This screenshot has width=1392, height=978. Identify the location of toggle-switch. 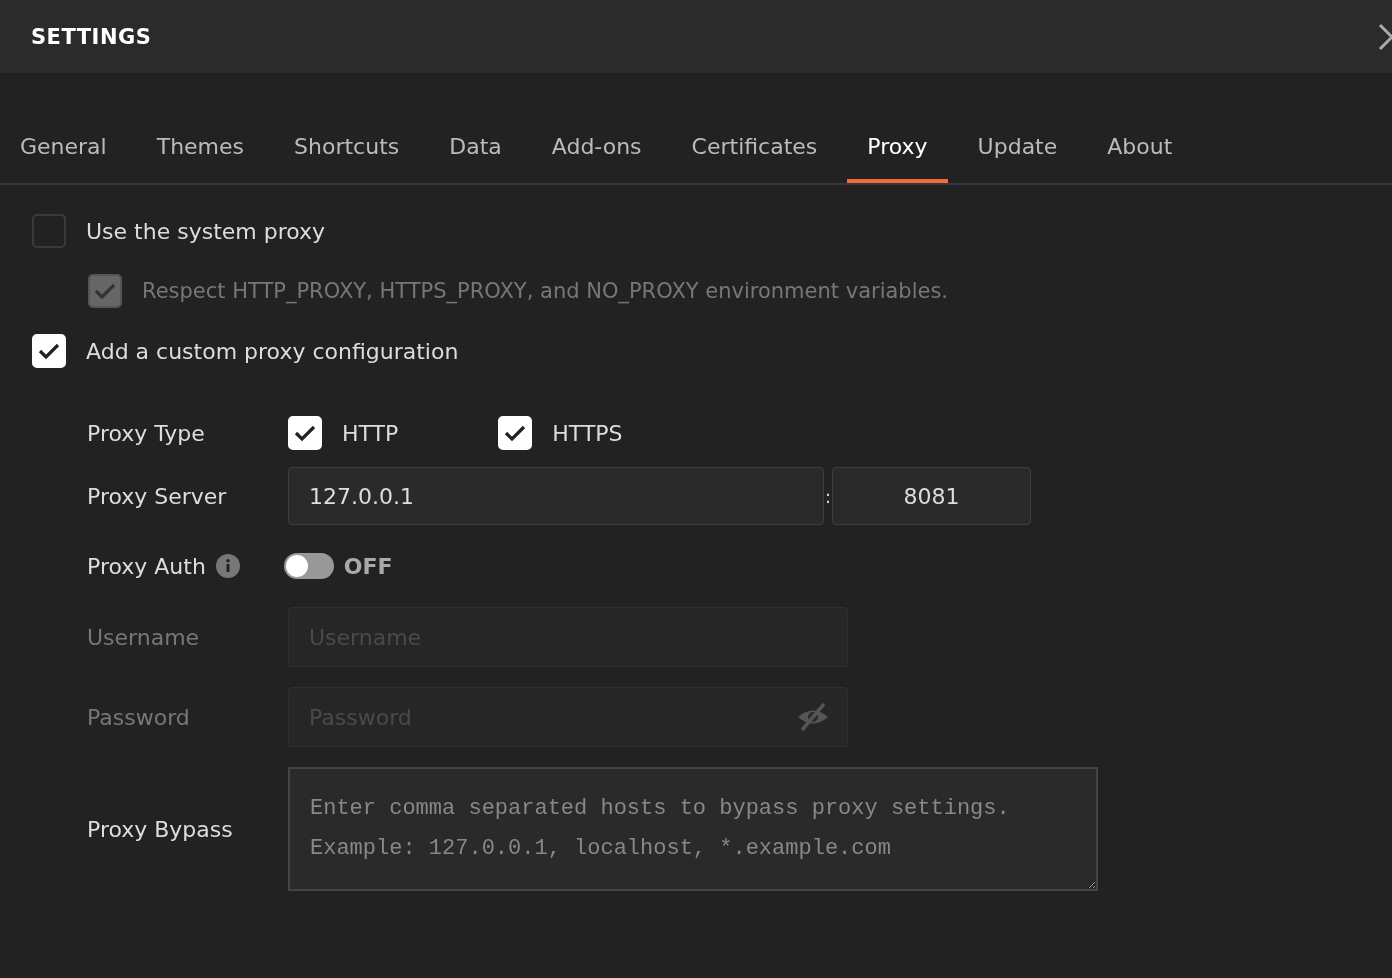
(308, 566).